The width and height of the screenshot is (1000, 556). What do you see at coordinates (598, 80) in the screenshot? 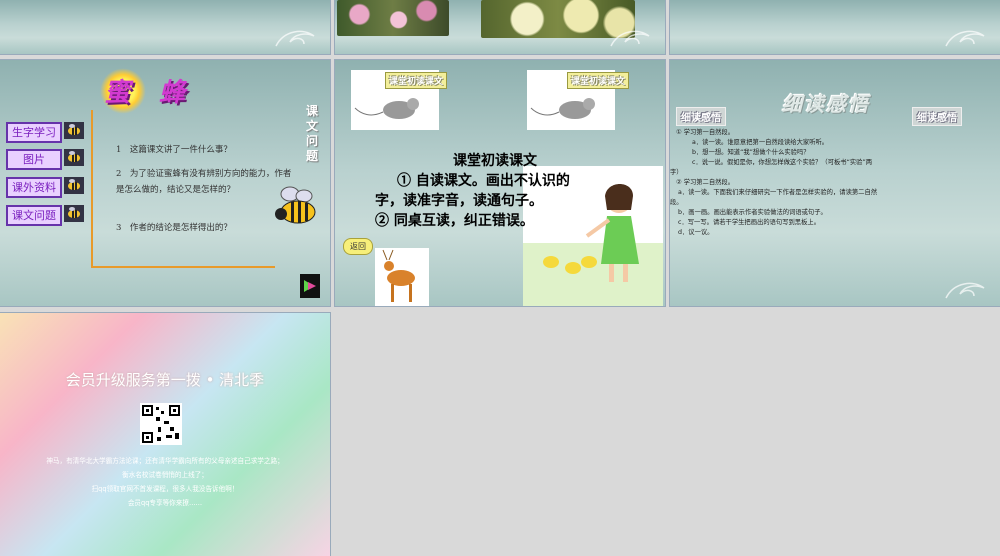
I see `label-right: 课堂初读课文` at bounding box center [598, 80].